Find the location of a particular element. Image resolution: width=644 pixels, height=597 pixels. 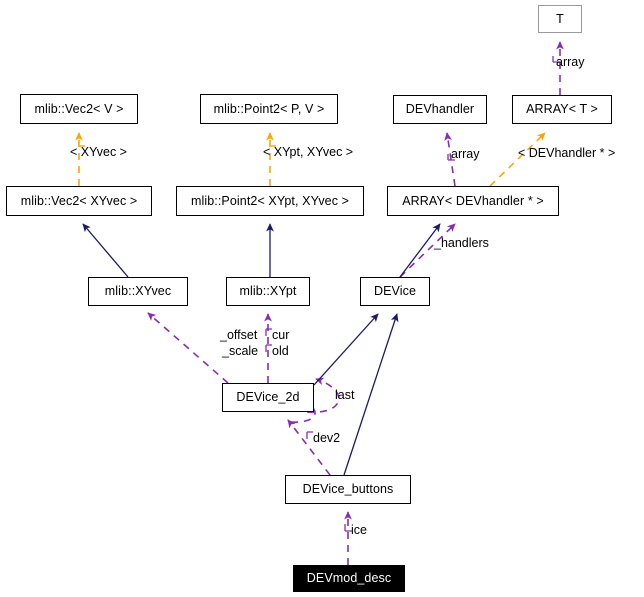

edge-label-array-mid: array is located at coordinates (465, 154).